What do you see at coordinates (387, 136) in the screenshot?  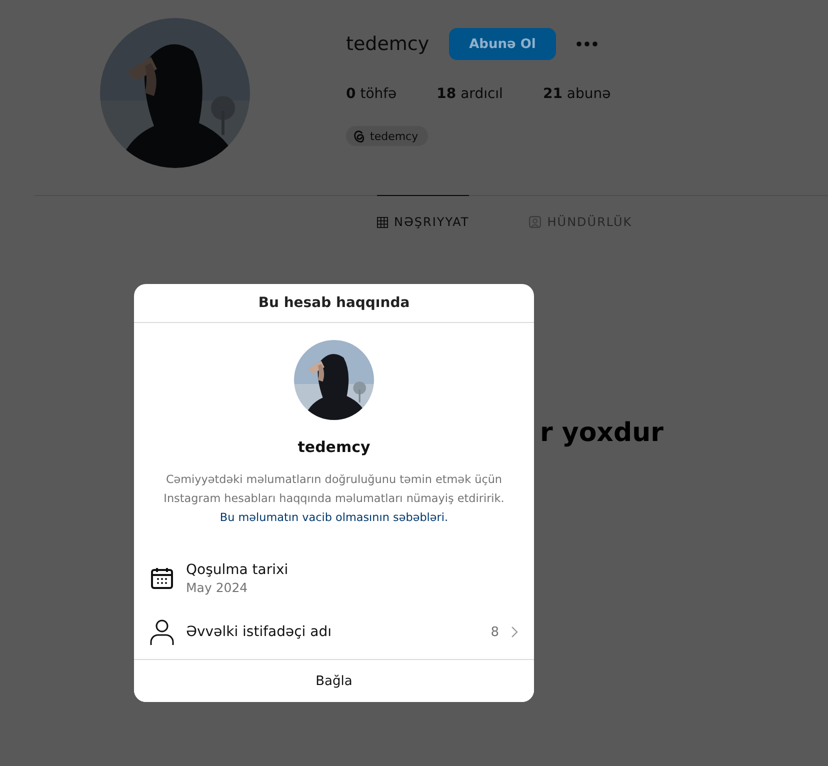 I see `threads-chip: tedemcy` at bounding box center [387, 136].